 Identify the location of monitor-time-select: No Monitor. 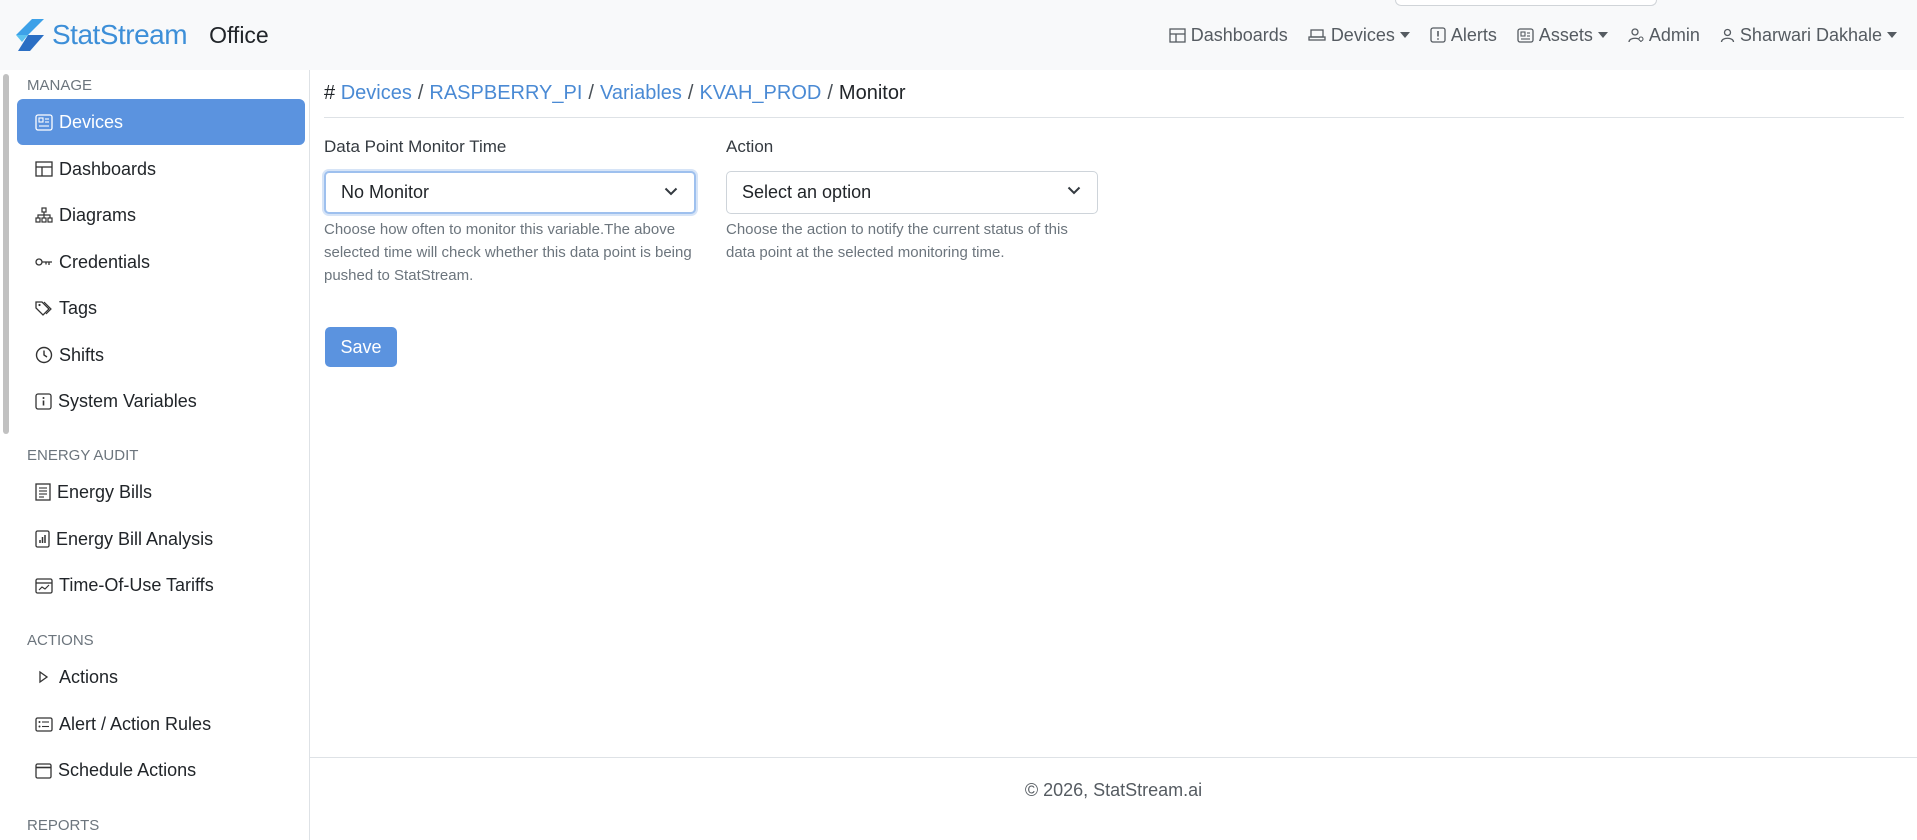
(510, 192).